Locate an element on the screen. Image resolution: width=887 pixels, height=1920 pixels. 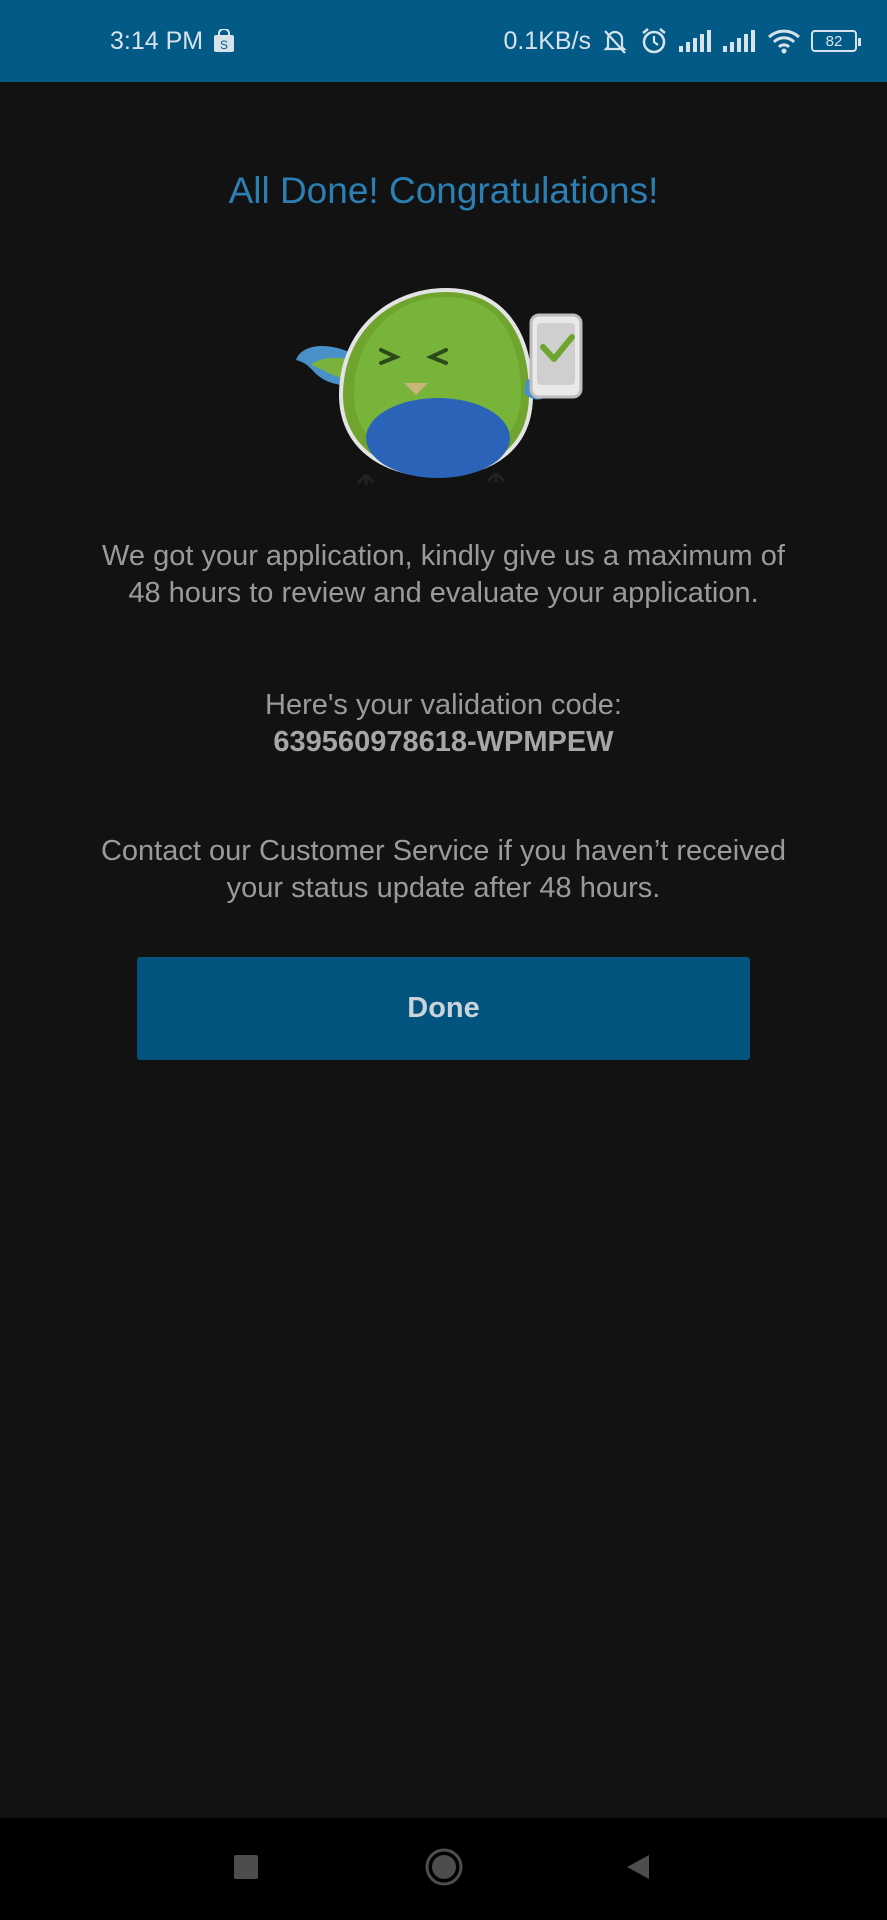
status-time: 3:14 PM is located at coordinates (157, 40).